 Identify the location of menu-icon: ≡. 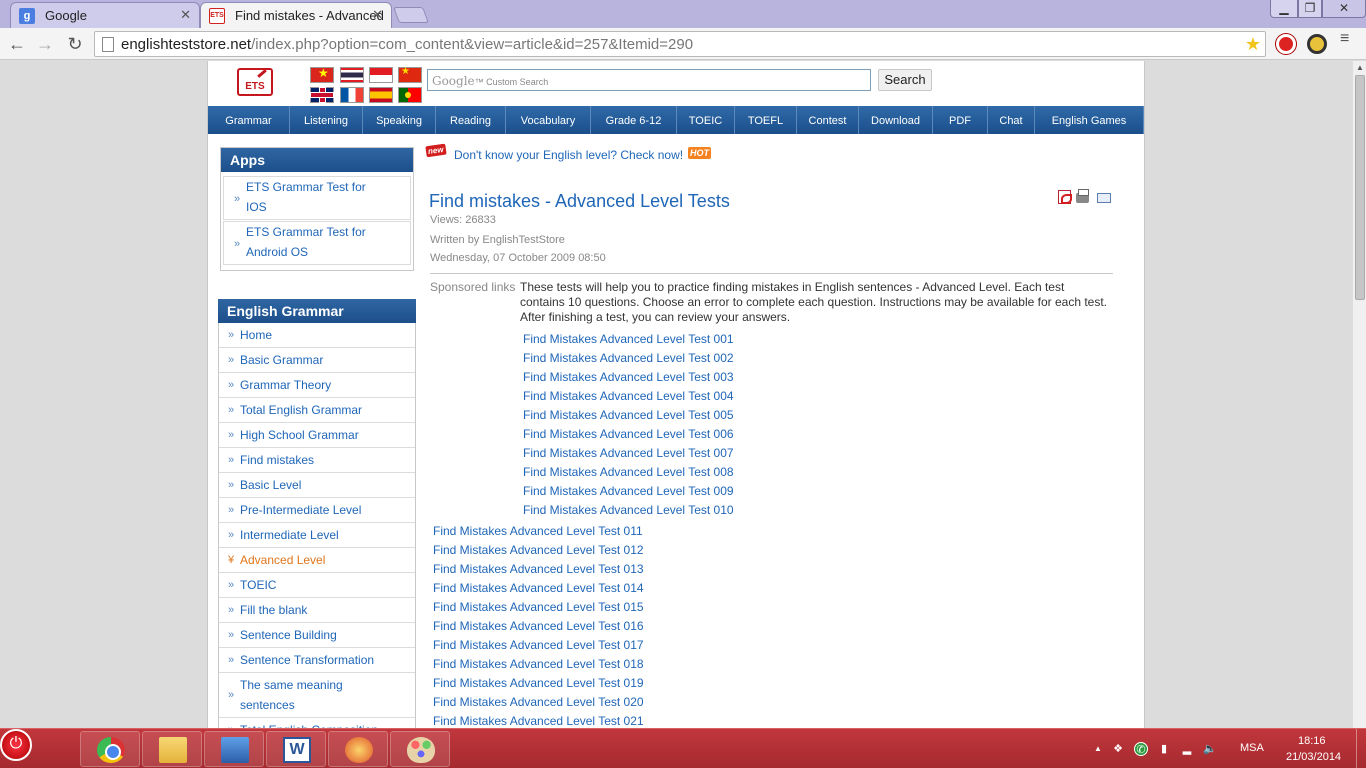
(1349, 39).